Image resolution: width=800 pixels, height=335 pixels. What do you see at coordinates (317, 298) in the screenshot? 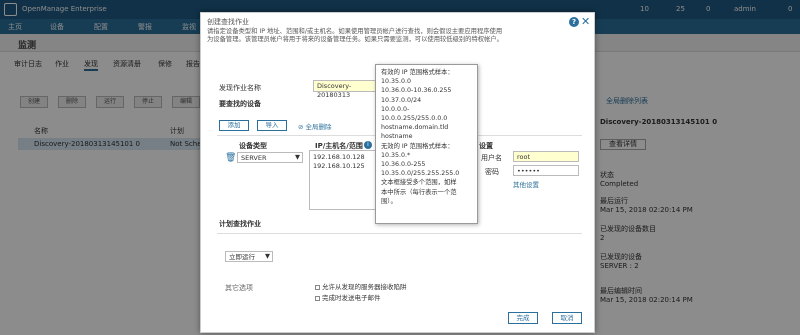
I see `email-checkbox` at bounding box center [317, 298].